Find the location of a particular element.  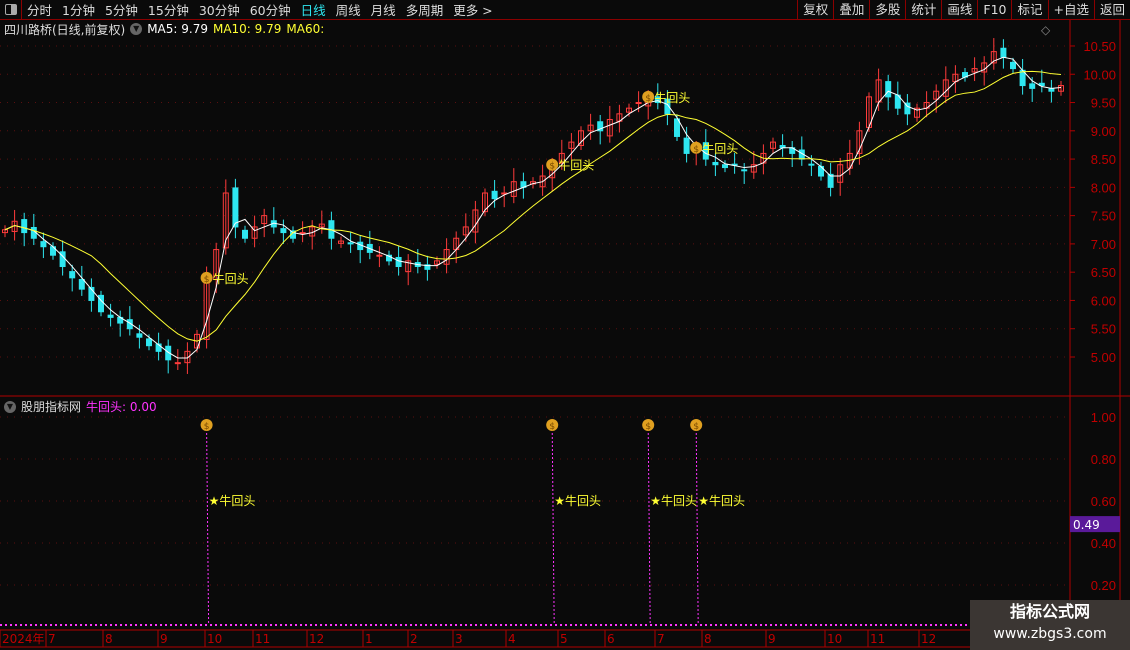

price-tick-label: 7.00 is located at coordinates (1103, 244).